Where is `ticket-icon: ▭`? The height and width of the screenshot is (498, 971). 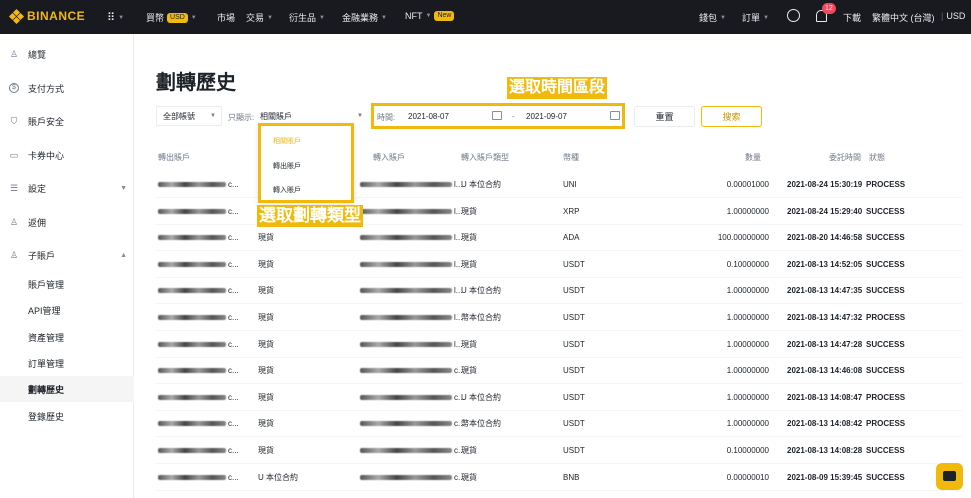 ticket-icon: ▭ is located at coordinates (14, 155).